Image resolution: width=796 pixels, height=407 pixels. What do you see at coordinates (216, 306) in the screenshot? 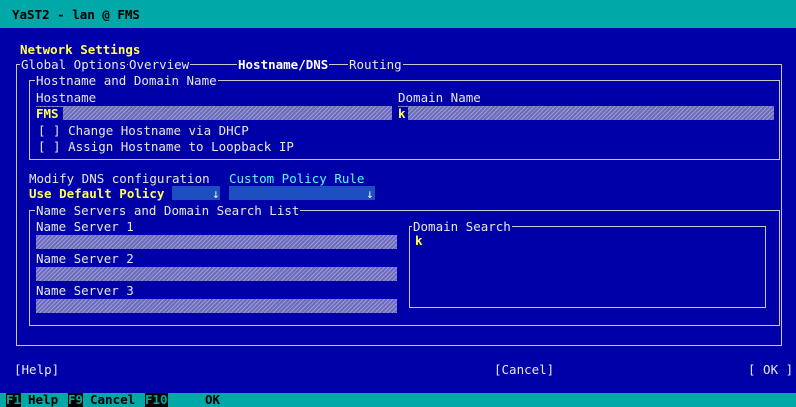
I see `name-server-3-field` at bounding box center [216, 306].